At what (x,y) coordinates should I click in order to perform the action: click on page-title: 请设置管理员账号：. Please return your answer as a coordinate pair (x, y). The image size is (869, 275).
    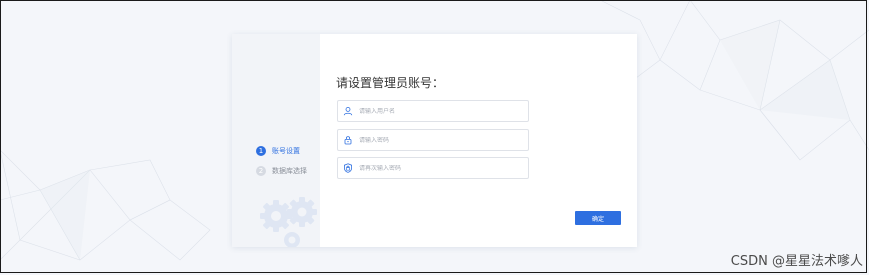
    Looking at the image, I should click on (390, 83).